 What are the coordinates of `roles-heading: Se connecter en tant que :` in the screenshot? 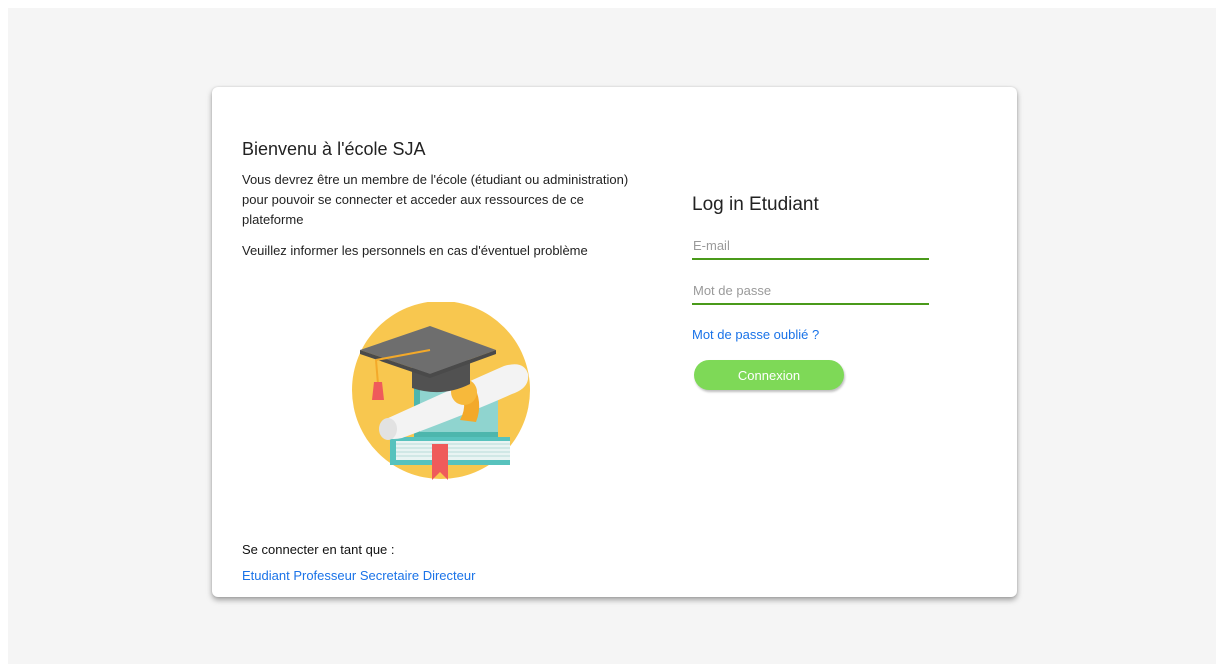 It's located at (318, 549).